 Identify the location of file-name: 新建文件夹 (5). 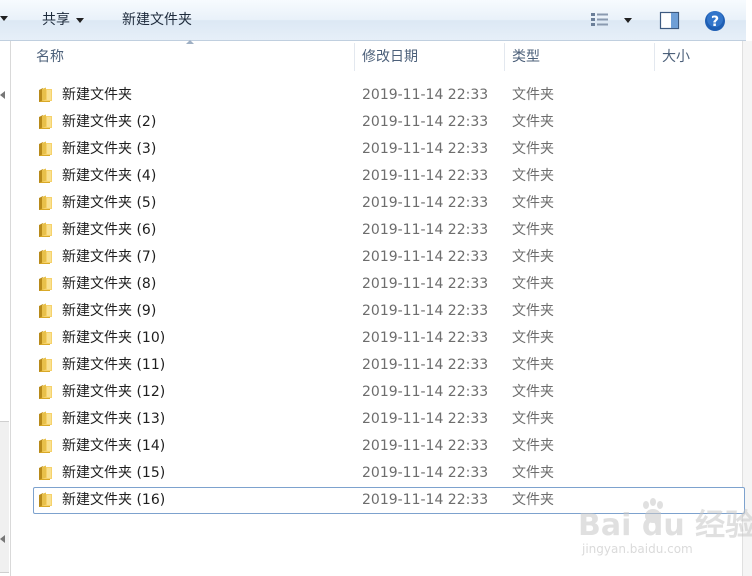
(109, 203).